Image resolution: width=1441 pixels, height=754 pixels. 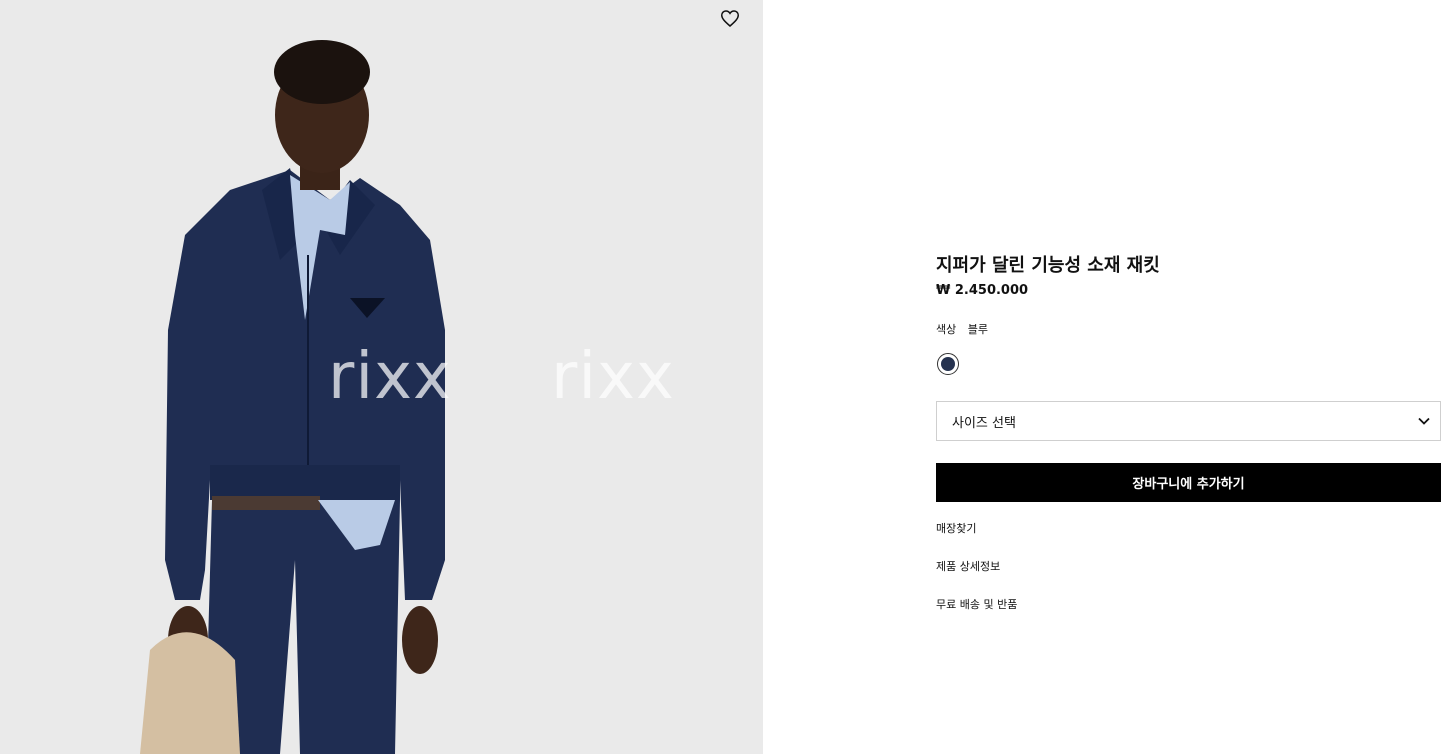 I want to click on swatch-dot, so click(x=948, y=364).